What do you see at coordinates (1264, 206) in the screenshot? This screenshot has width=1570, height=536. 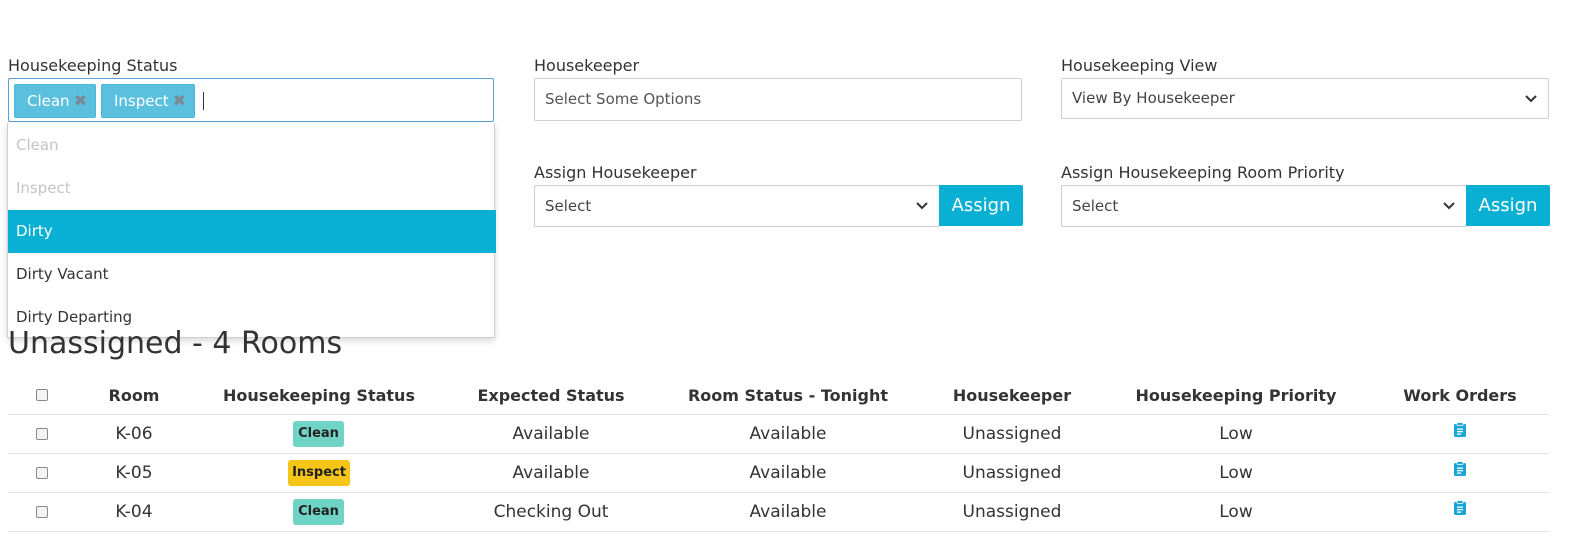 I see `assign-priority-select: Select` at bounding box center [1264, 206].